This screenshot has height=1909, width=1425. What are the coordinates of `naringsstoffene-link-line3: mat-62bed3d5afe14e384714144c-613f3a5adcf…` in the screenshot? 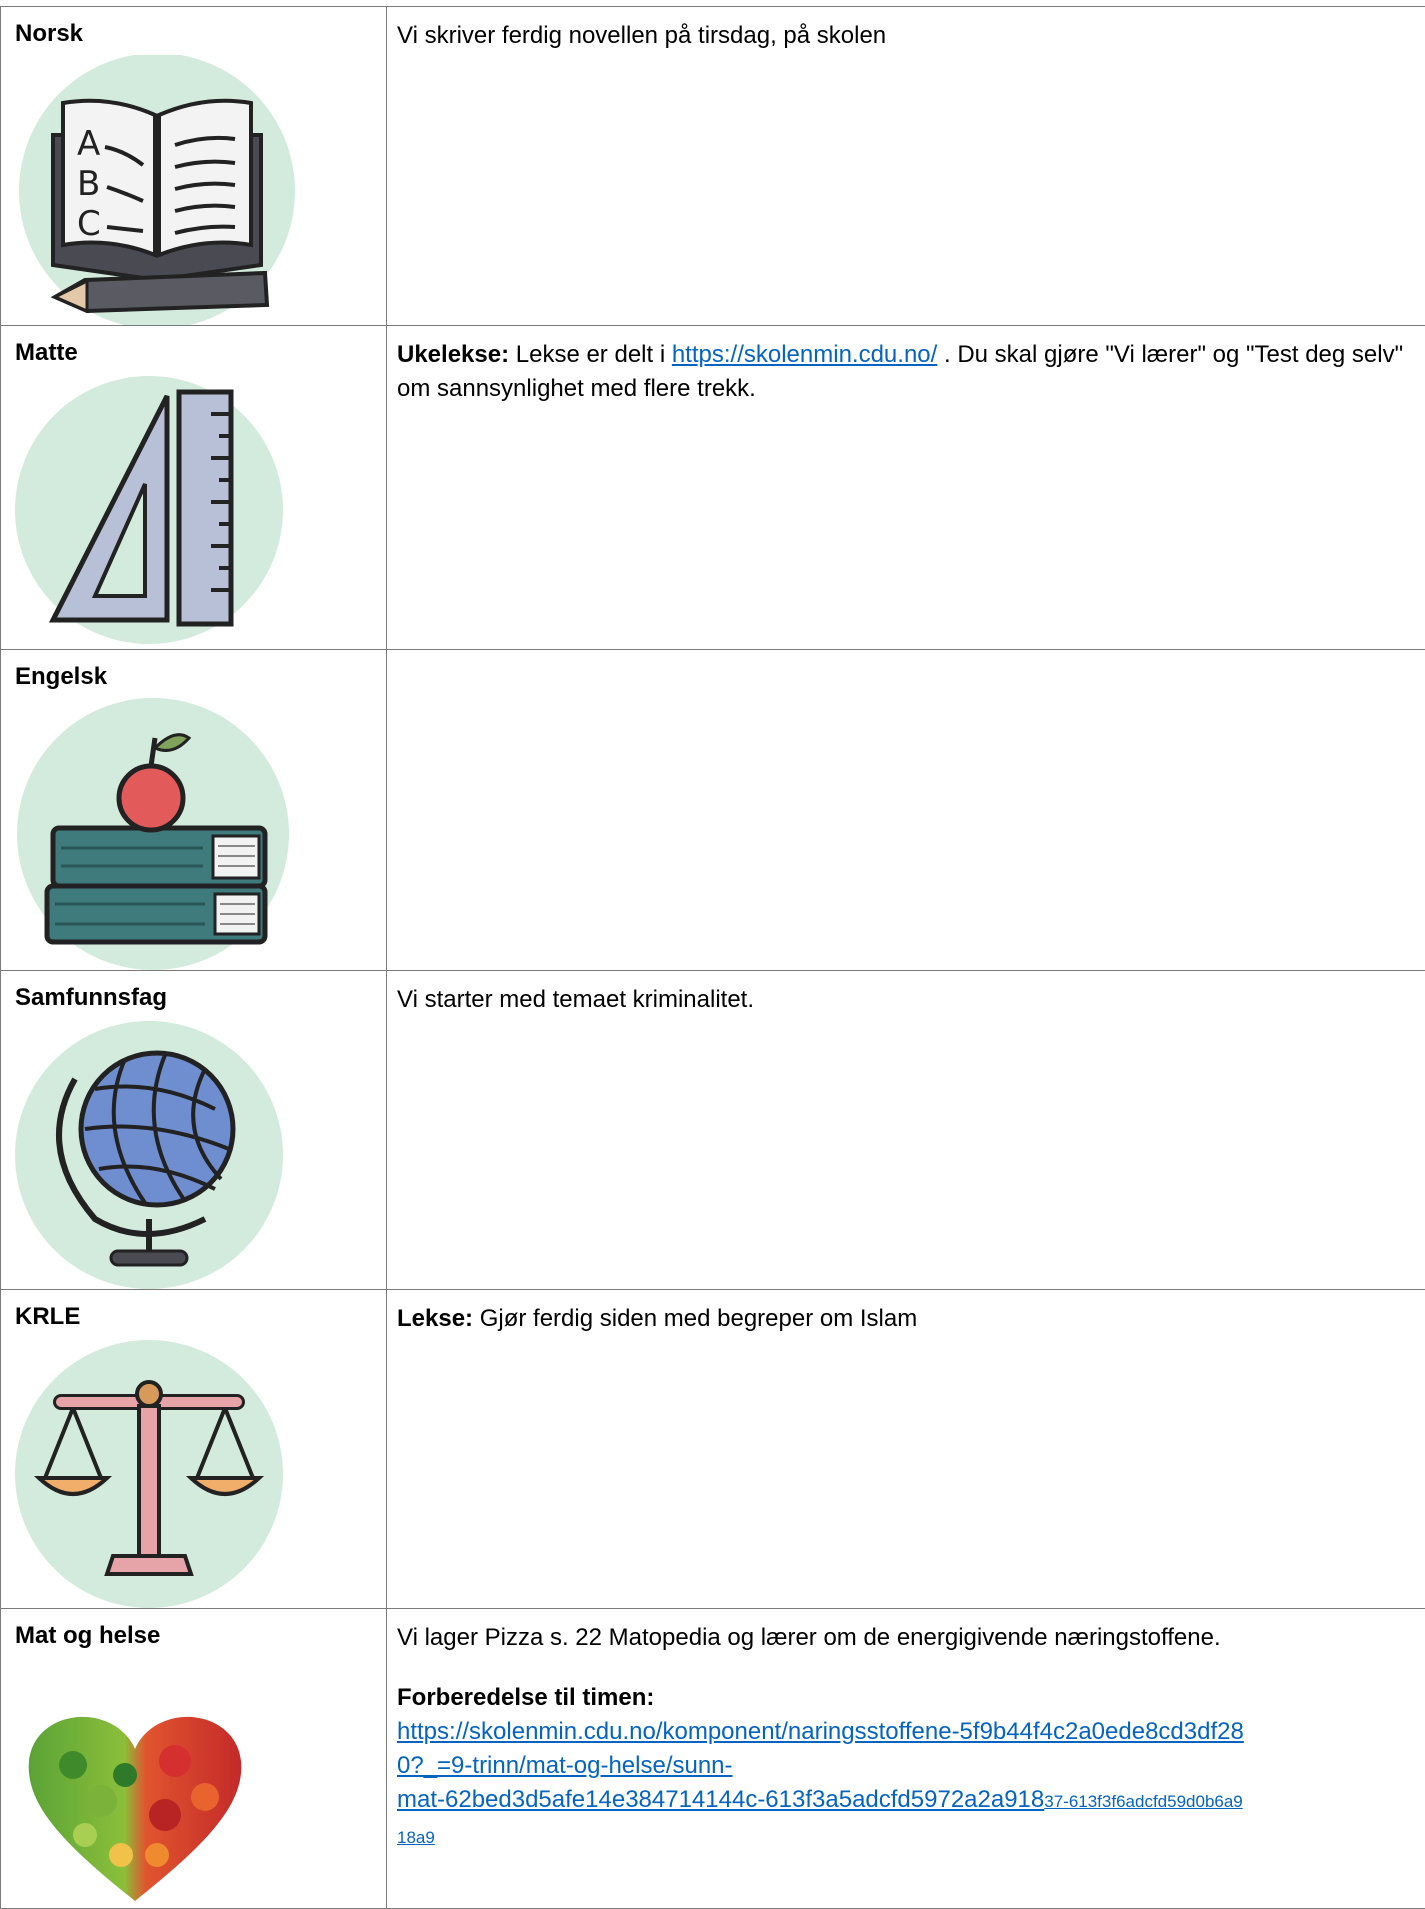 It's located at (720, 1799).